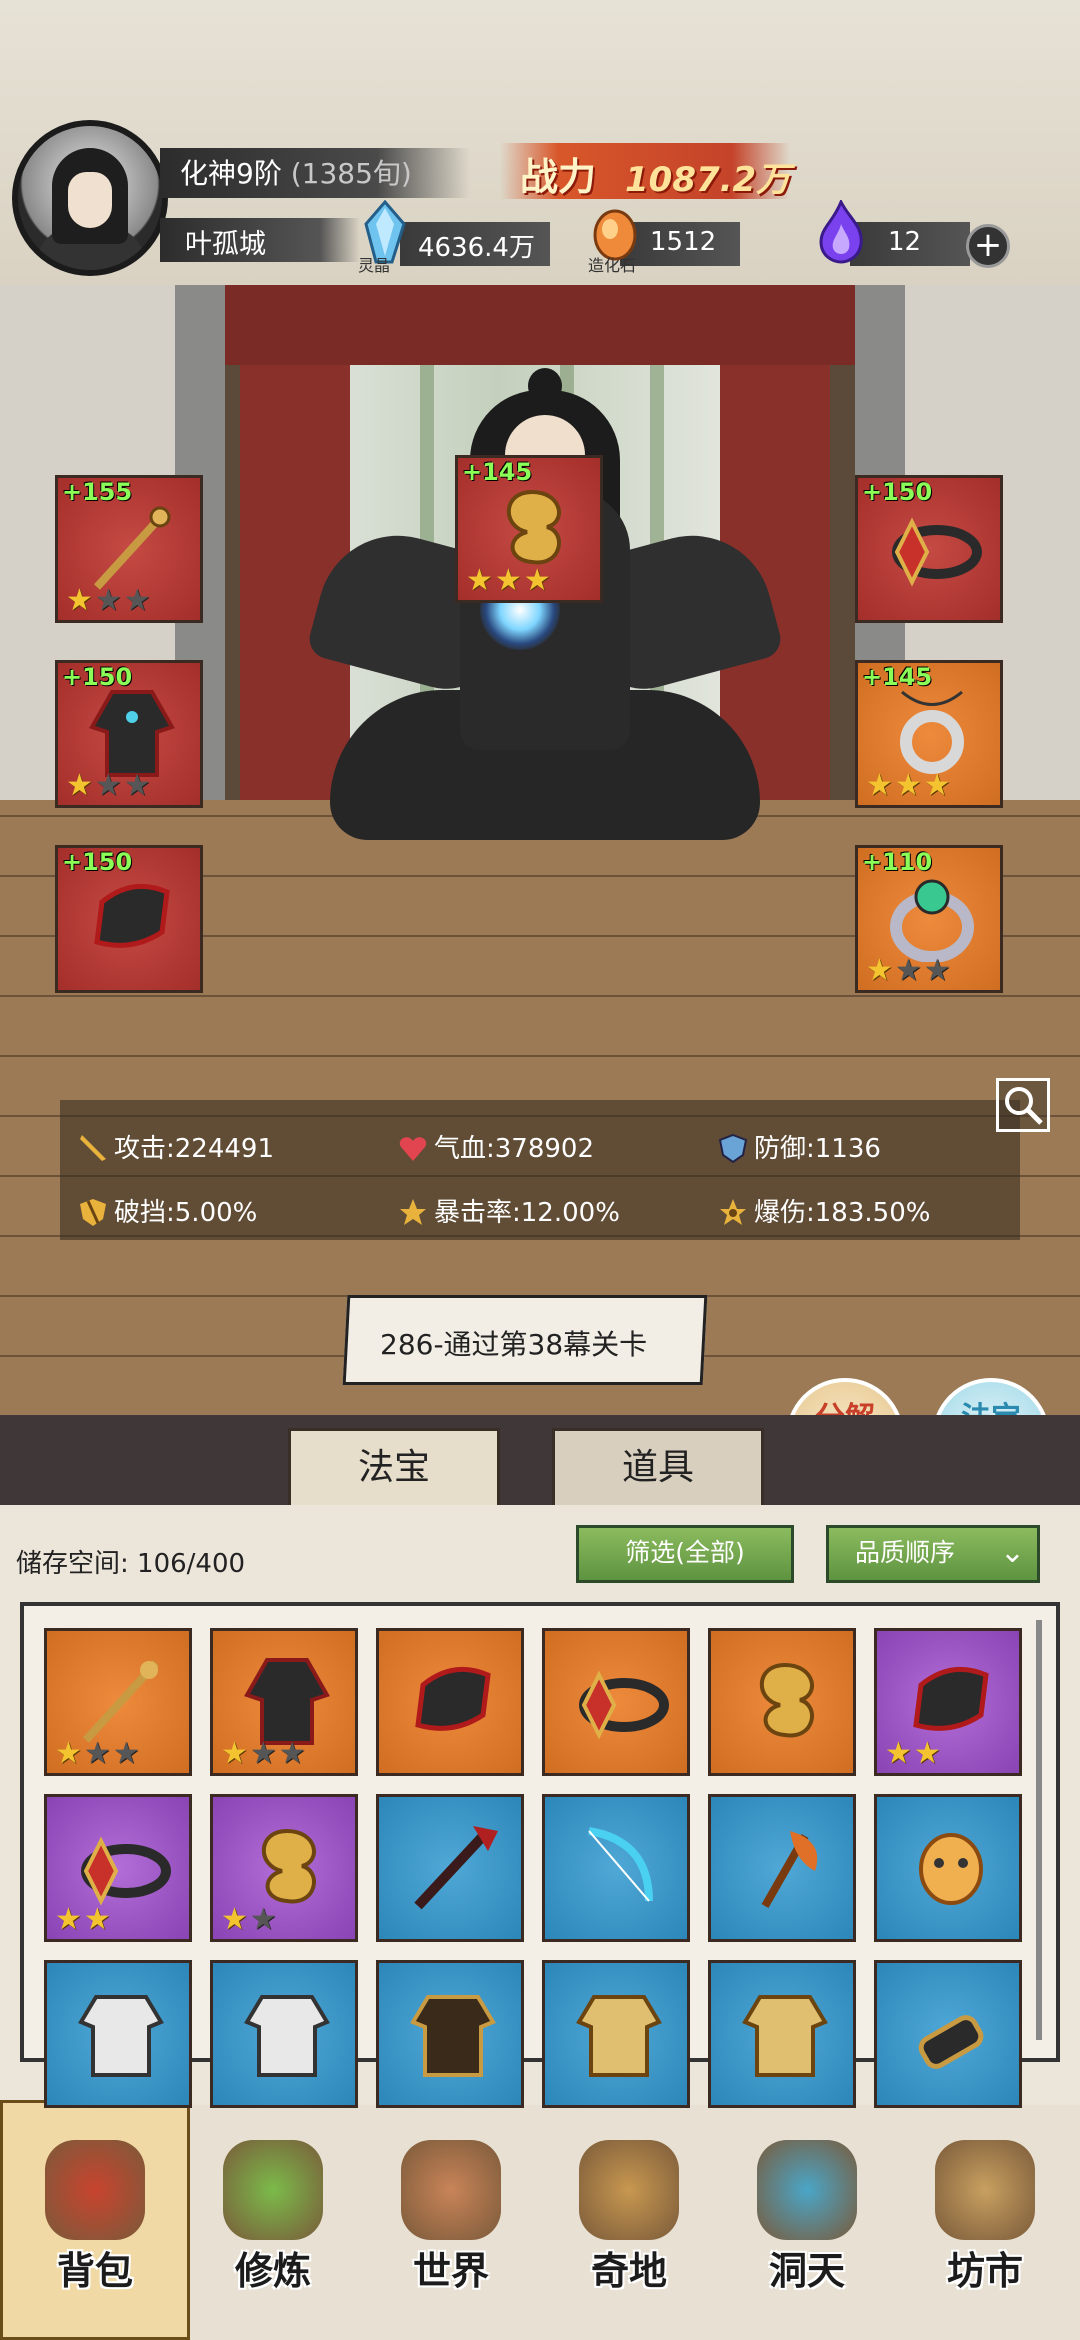 The image size is (1080, 2340). I want to click on stat-defense: 防御:1136, so click(799, 1146).